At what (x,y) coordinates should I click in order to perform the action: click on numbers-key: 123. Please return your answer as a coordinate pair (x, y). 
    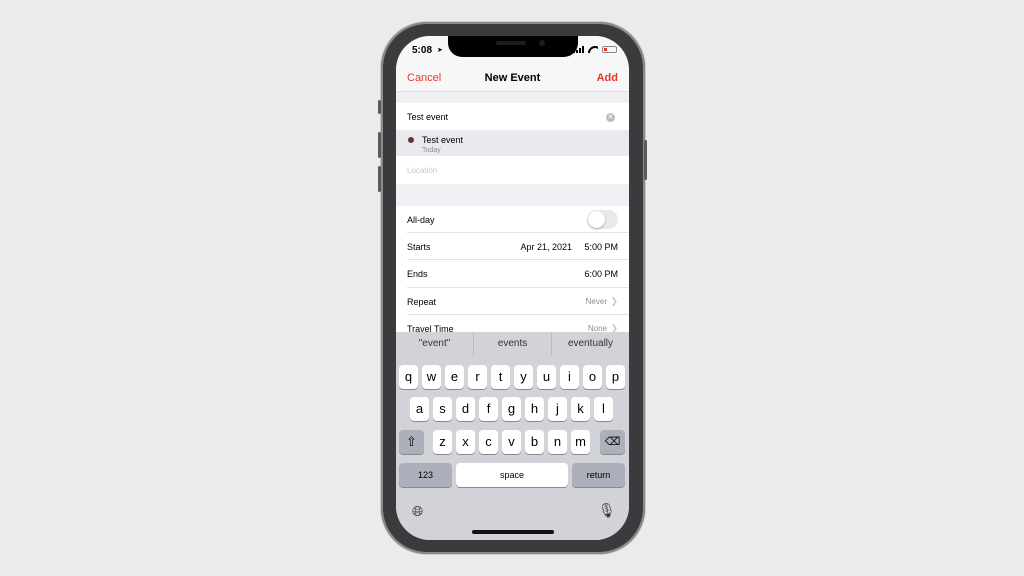
    Looking at the image, I should click on (425, 475).